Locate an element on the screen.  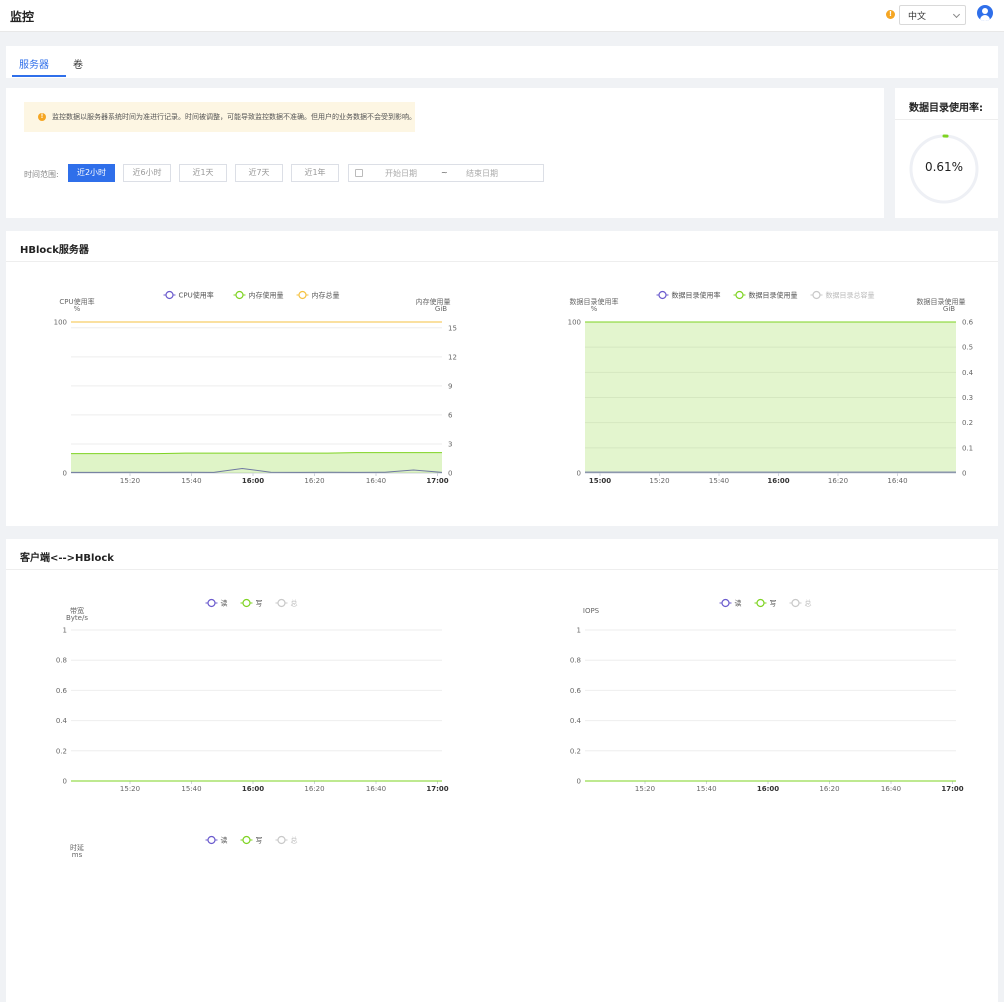
iops-chart-x-tick-label: 15:40 is located at coordinates (706, 789).